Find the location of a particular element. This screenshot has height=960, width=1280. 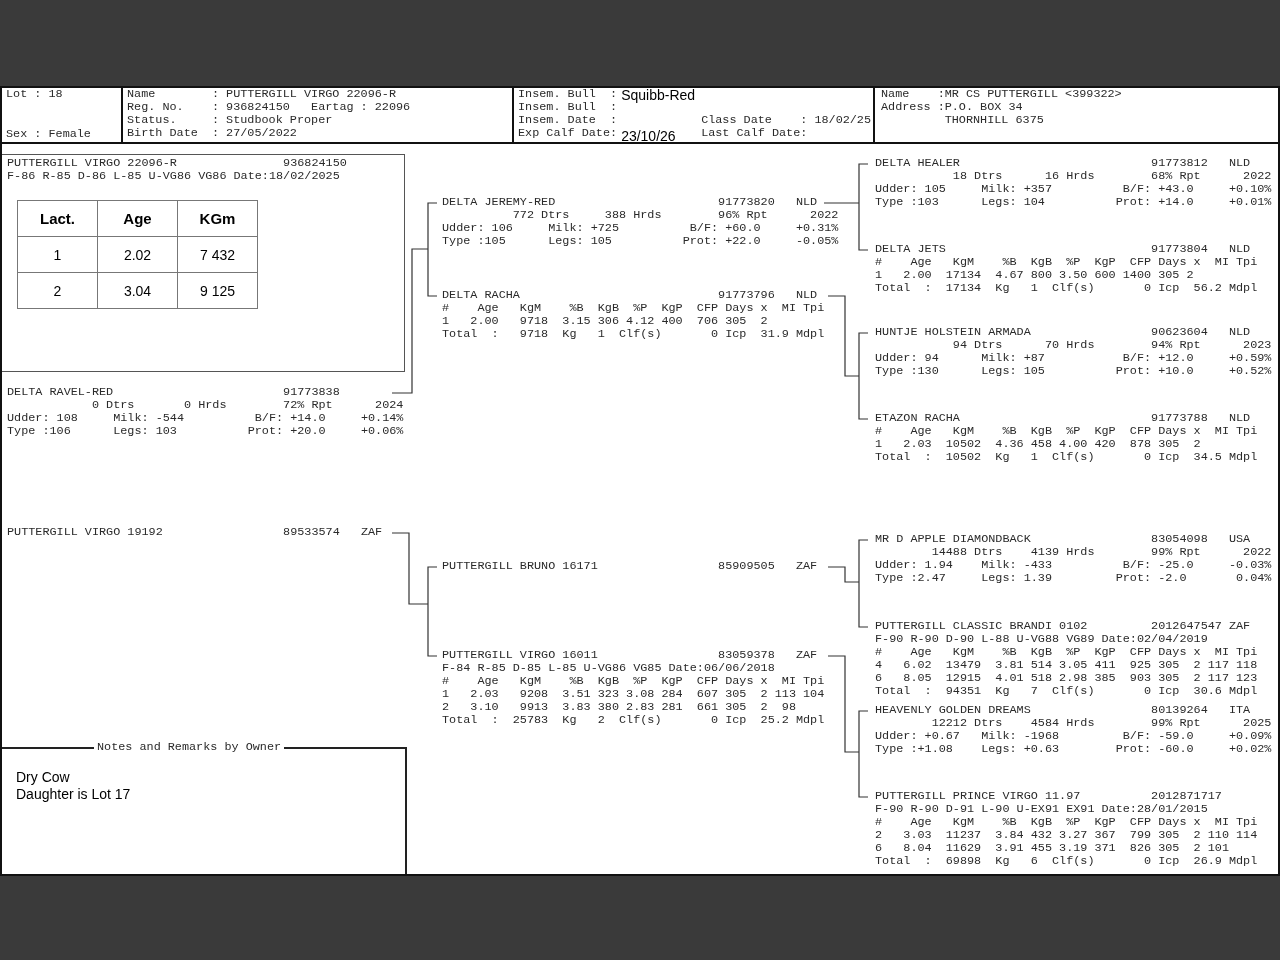

record-line: Udder: 94 Milk: +87 B/F: +12.0 +0.59% is located at coordinates (1073, 358).